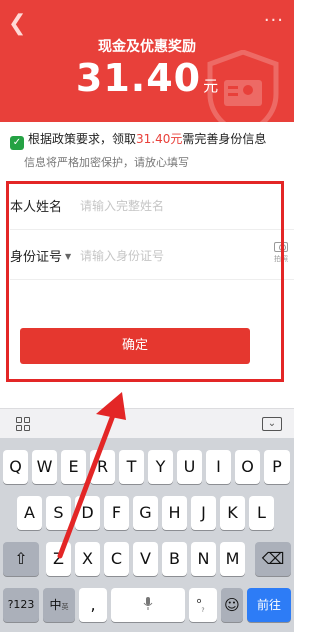  Describe the element at coordinates (174, 559) in the screenshot. I see `key-b: B` at that location.